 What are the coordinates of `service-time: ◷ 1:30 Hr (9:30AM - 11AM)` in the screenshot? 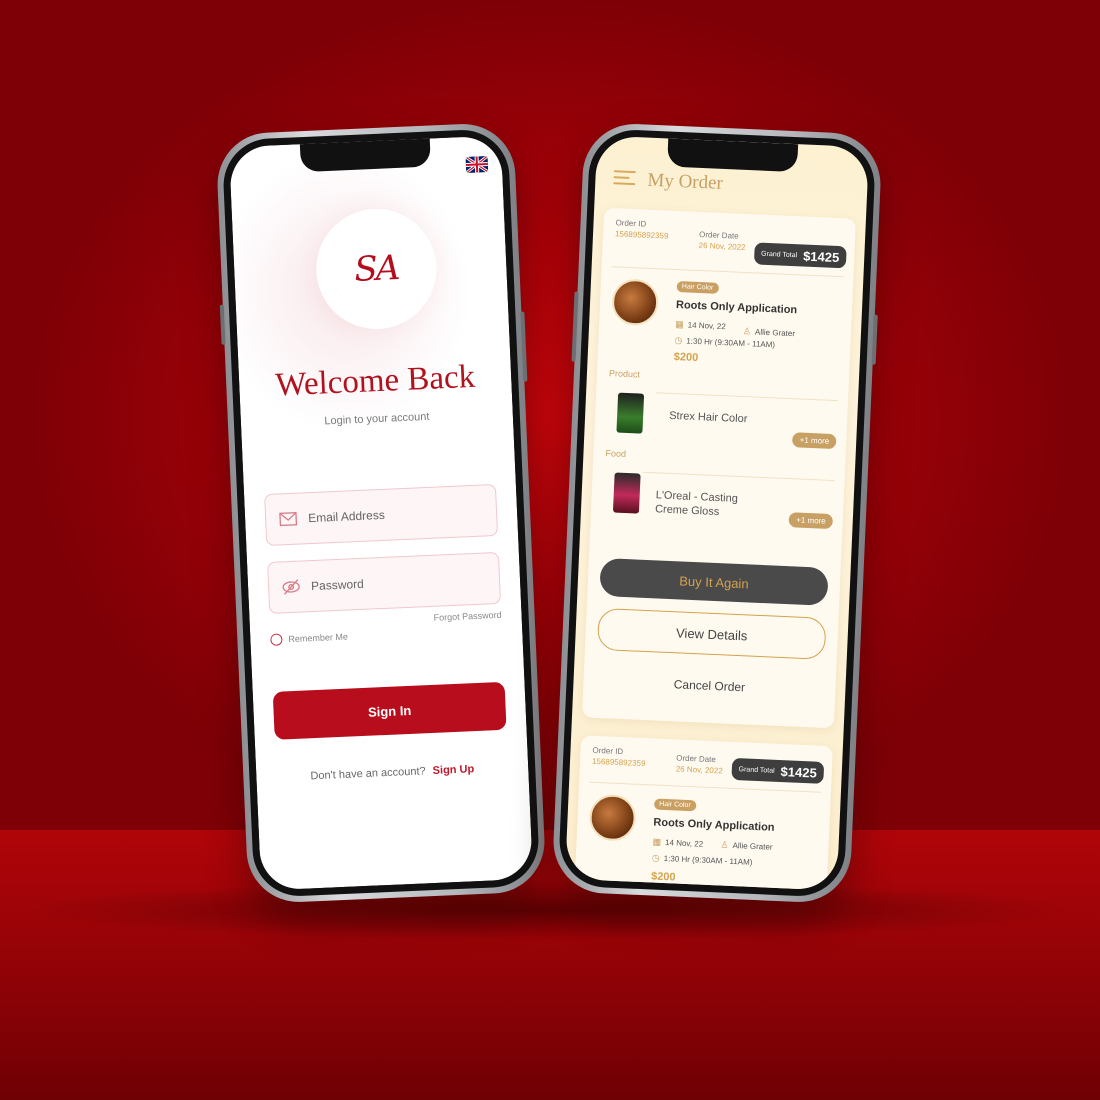 It's located at (702, 859).